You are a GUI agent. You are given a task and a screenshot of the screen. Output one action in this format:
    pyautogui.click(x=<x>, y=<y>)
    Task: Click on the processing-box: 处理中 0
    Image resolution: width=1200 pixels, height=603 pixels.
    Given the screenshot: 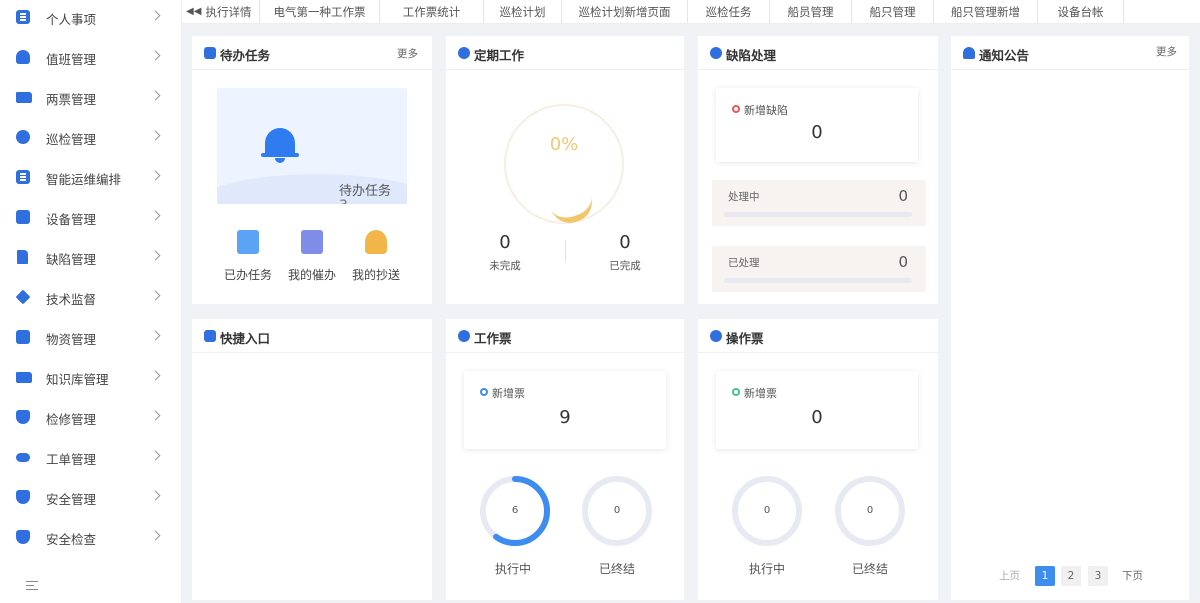 What is the action you would take?
    pyautogui.click(x=819, y=203)
    